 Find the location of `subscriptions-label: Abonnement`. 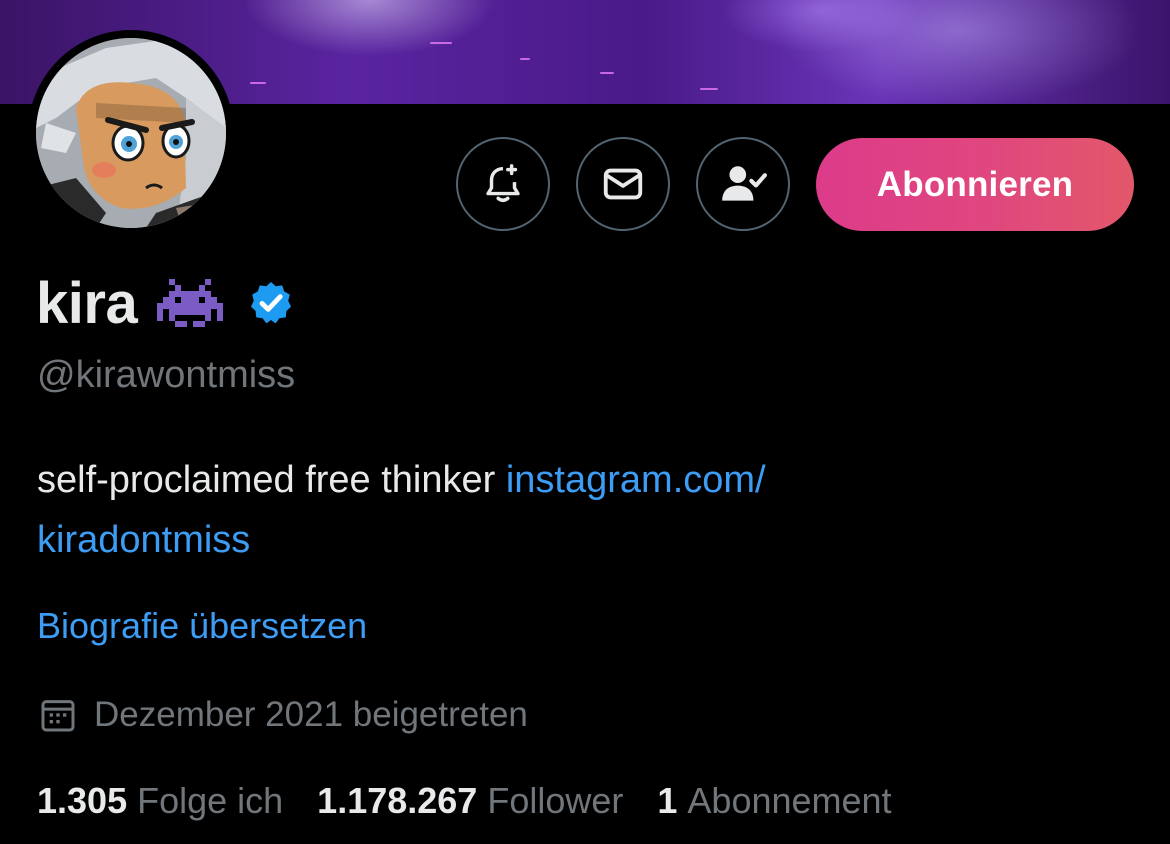

subscriptions-label: Abonnement is located at coordinates (789, 800).